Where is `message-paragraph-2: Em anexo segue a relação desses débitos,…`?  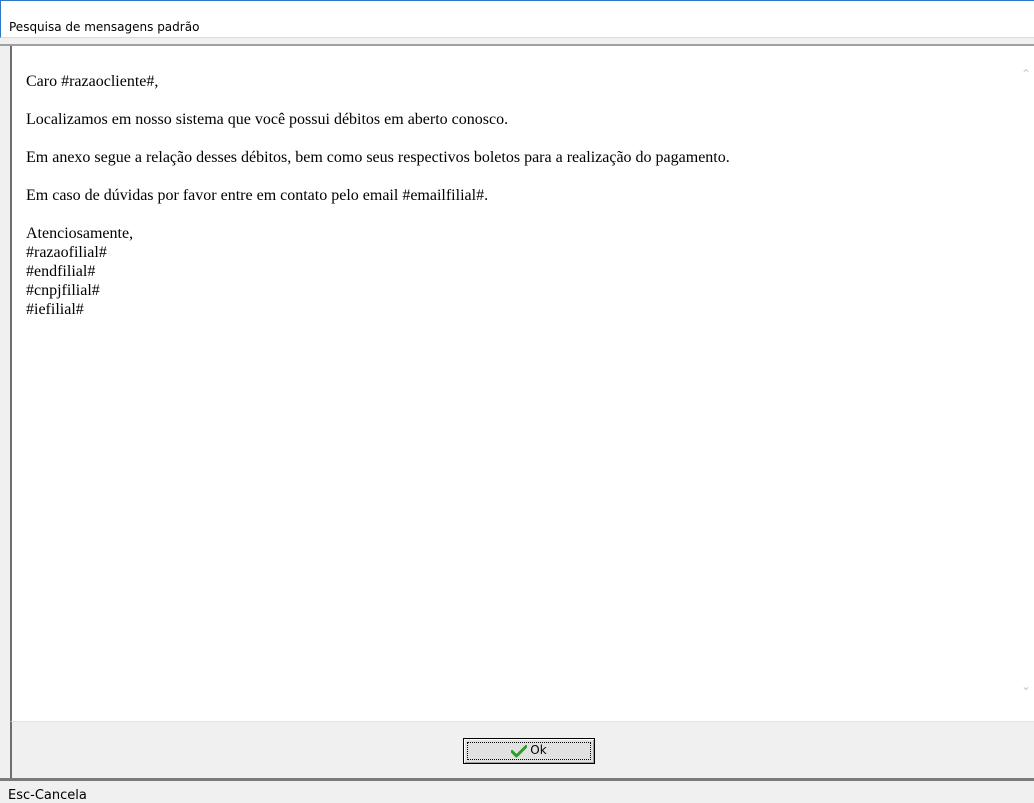 message-paragraph-2: Em anexo segue a relação desses débitos,… is located at coordinates (378, 157).